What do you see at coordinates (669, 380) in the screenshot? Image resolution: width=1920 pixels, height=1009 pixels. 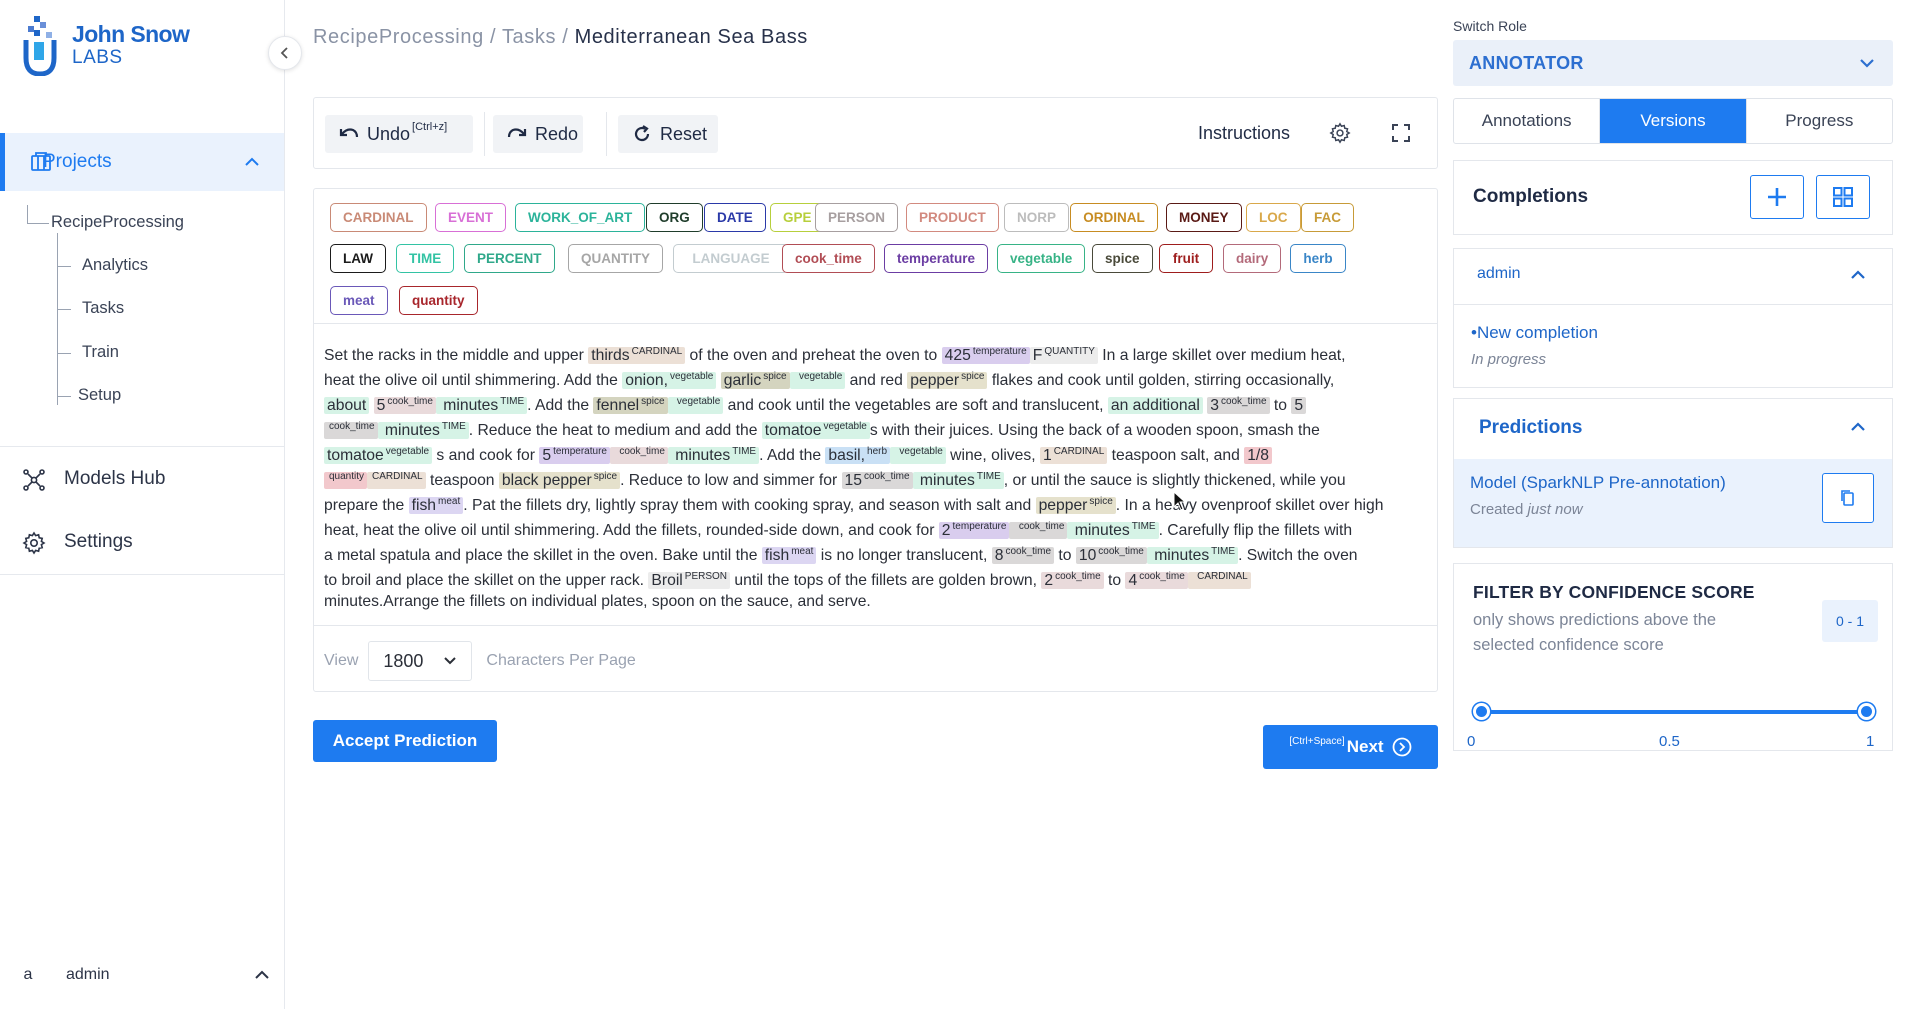 I see `entity-highlight: onion, vegetable` at bounding box center [669, 380].